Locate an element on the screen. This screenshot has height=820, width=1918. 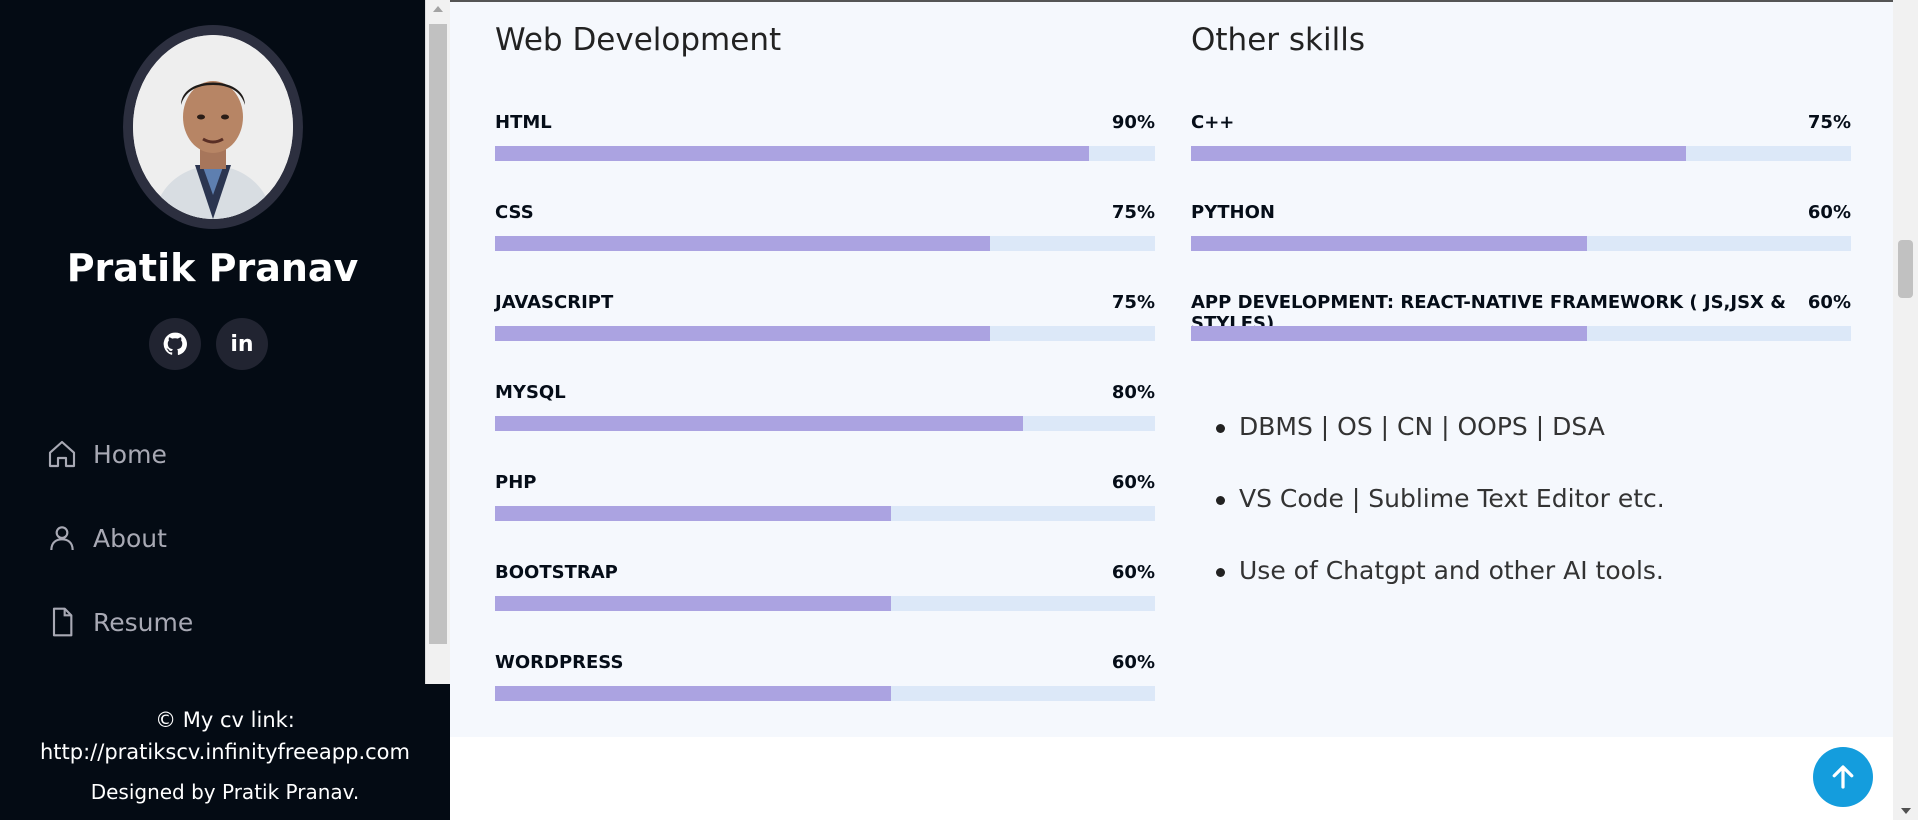
footer-cv-link: http://pratikscv.infinityfreeapp.com is located at coordinates (225, 752).